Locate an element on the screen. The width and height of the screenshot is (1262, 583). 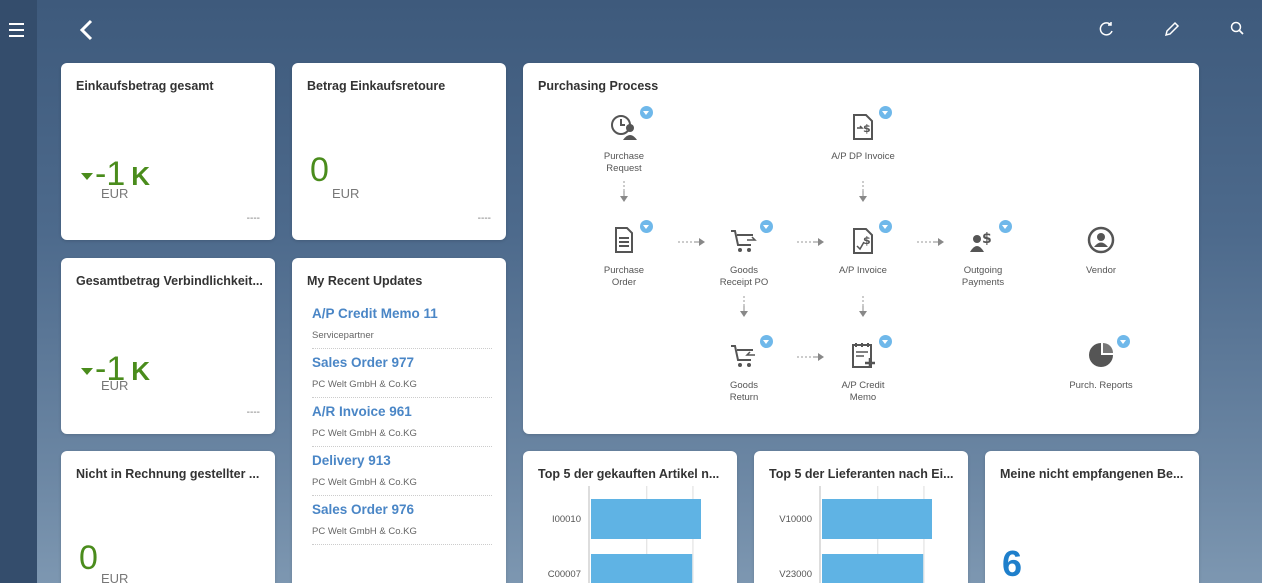
pie-chart-icon is located at coordinates (1101, 355).